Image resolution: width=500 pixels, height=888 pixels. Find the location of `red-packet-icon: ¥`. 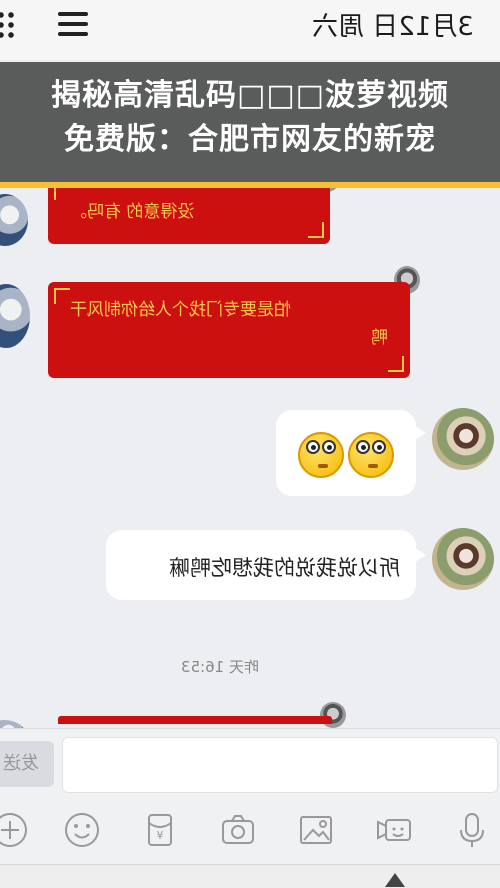

red-packet-icon: ¥ is located at coordinates (160, 830).